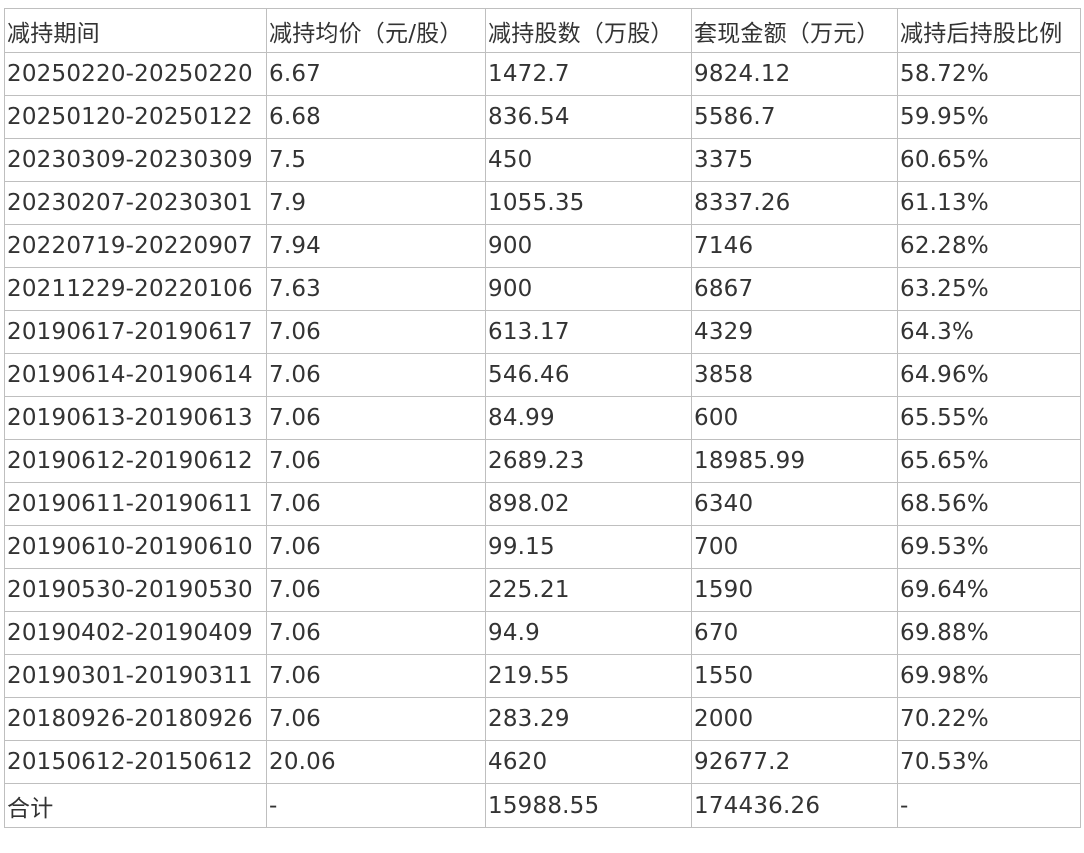 This screenshot has width=1084, height=853. I want to click on header-avg-price: 减持均价（元/股）, so click(376, 30).